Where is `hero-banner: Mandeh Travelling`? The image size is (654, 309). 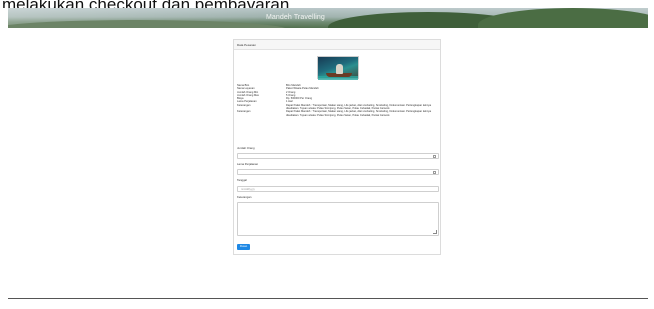 hero-banner: Mandeh Travelling is located at coordinates (328, 18).